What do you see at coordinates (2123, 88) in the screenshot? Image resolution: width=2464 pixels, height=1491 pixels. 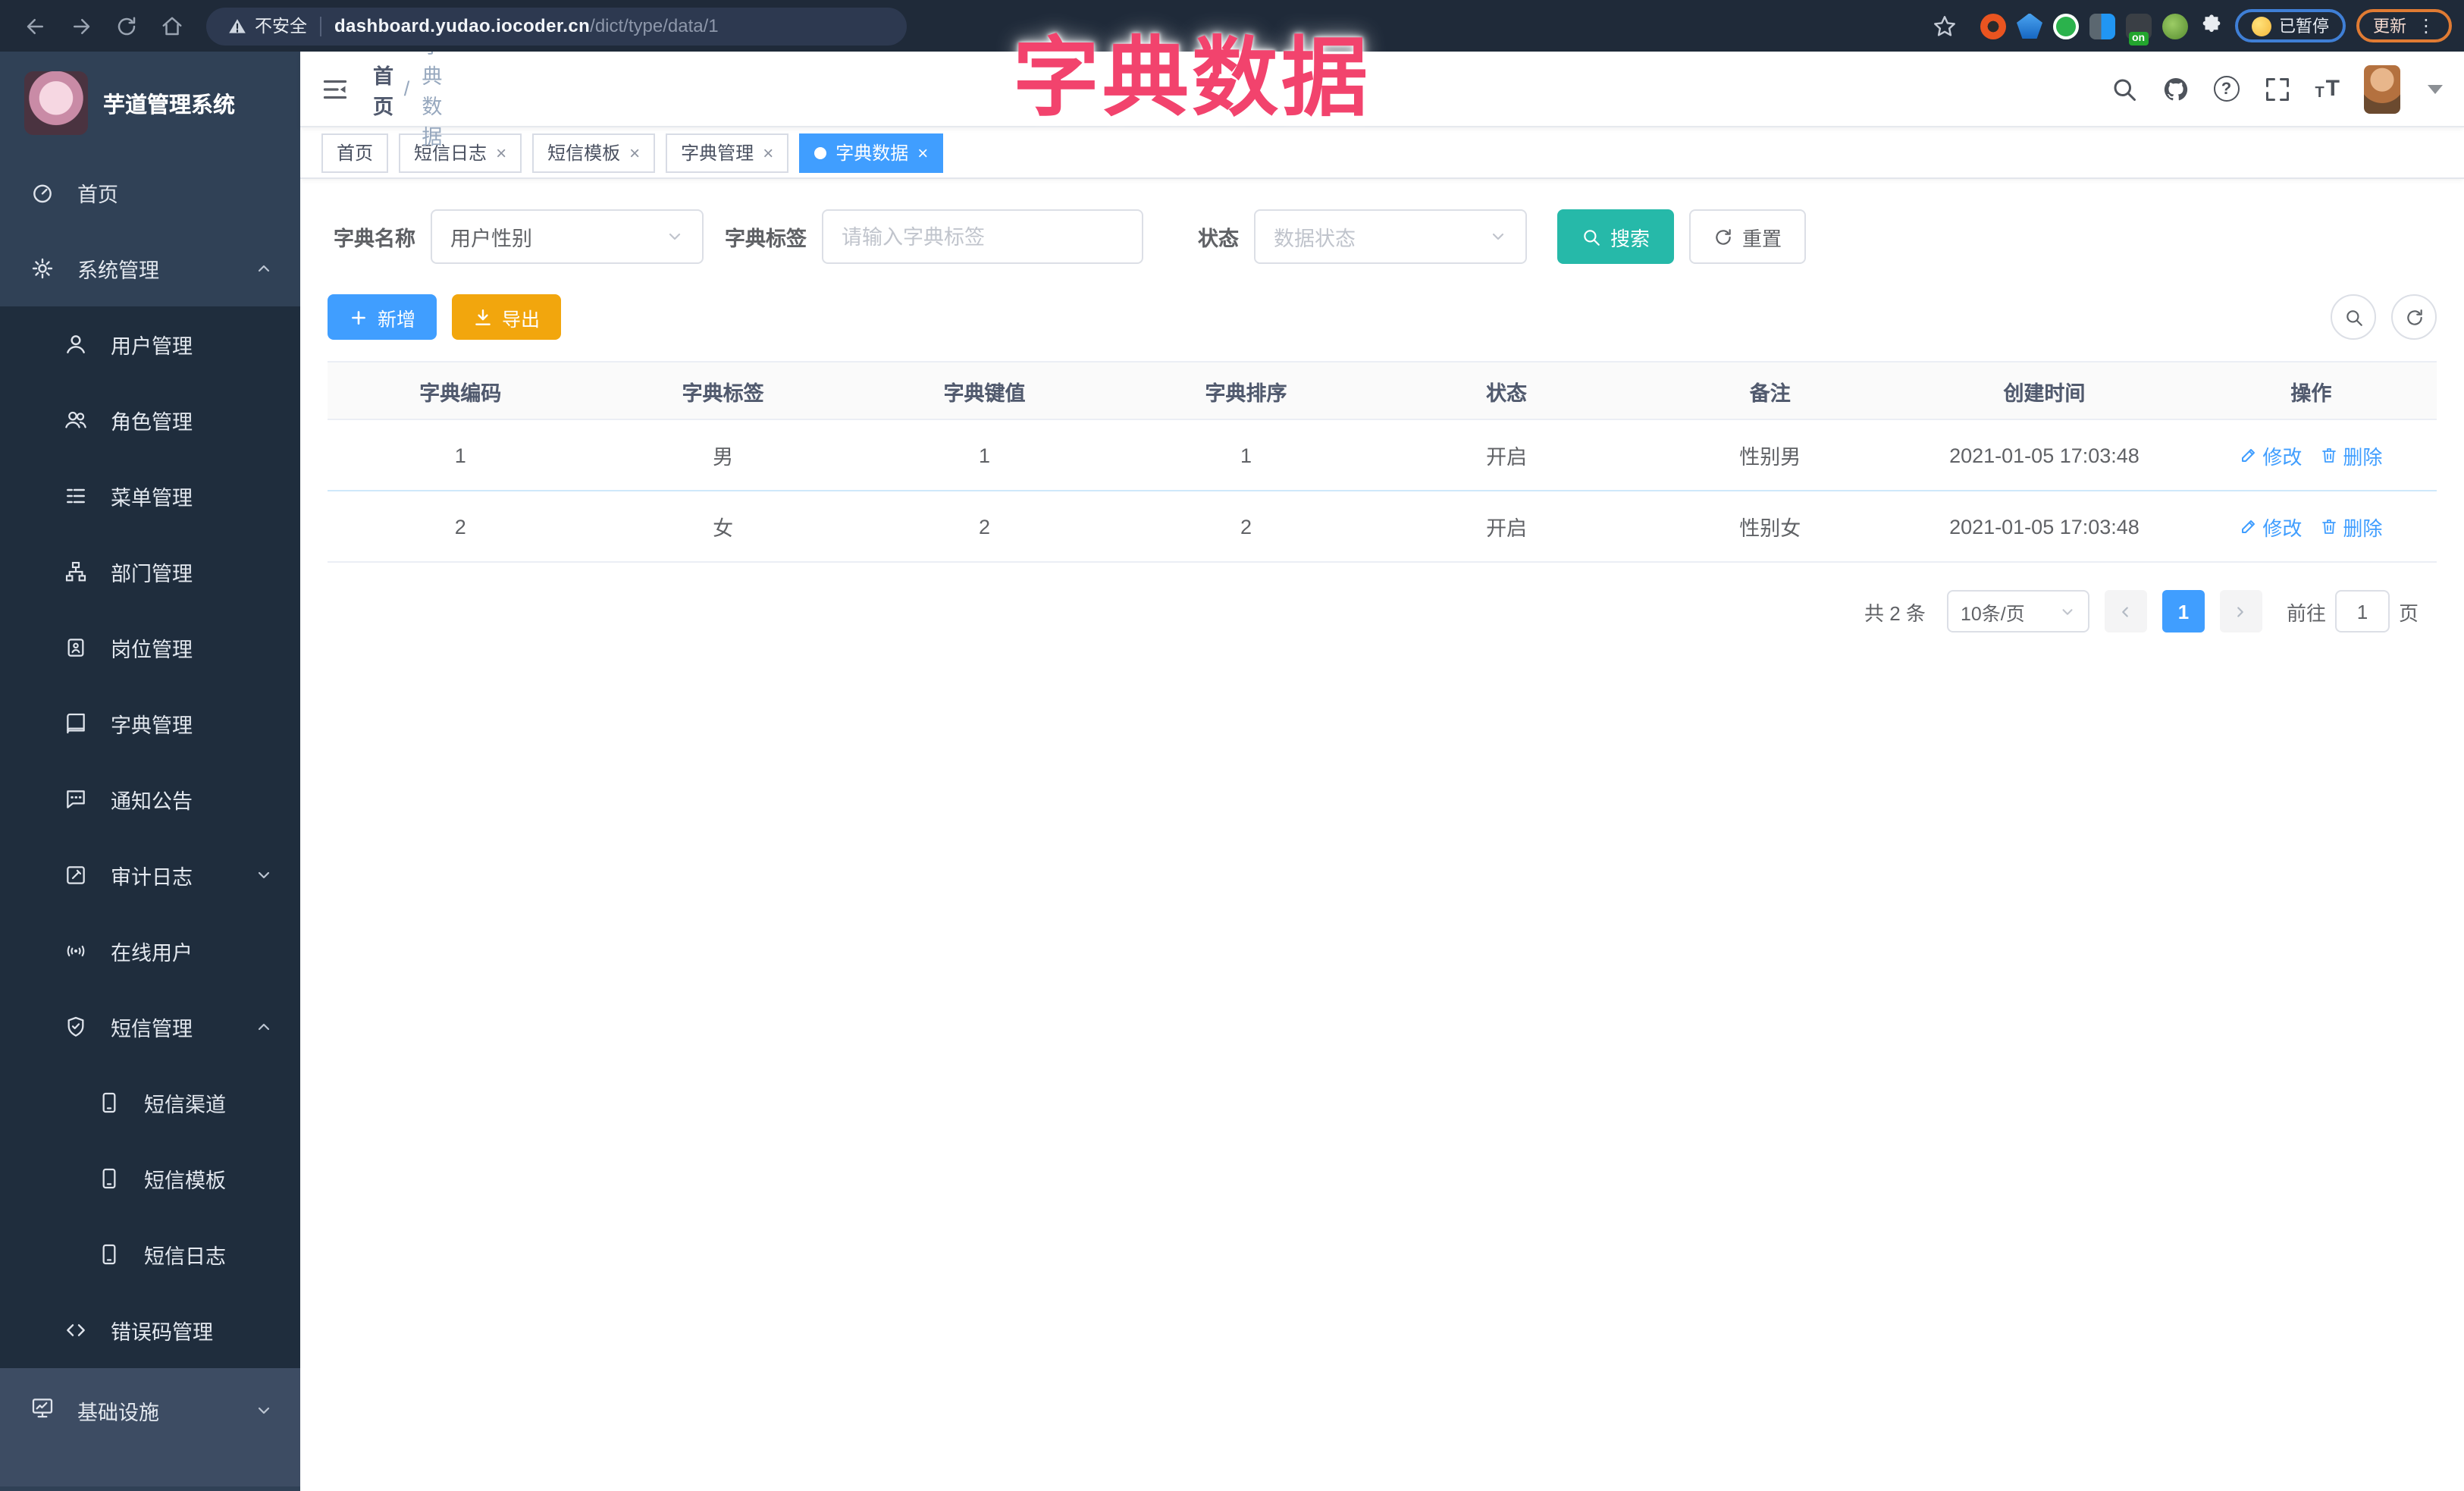 I see `search-icon` at bounding box center [2123, 88].